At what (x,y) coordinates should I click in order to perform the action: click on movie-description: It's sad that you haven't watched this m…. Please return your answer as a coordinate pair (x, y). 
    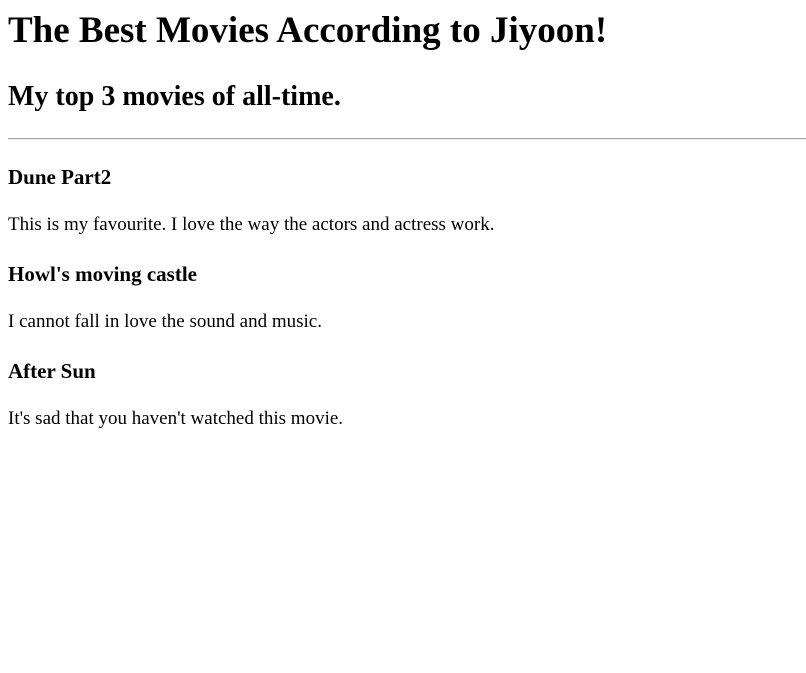
    Looking at the image, I should click on (176, 418).